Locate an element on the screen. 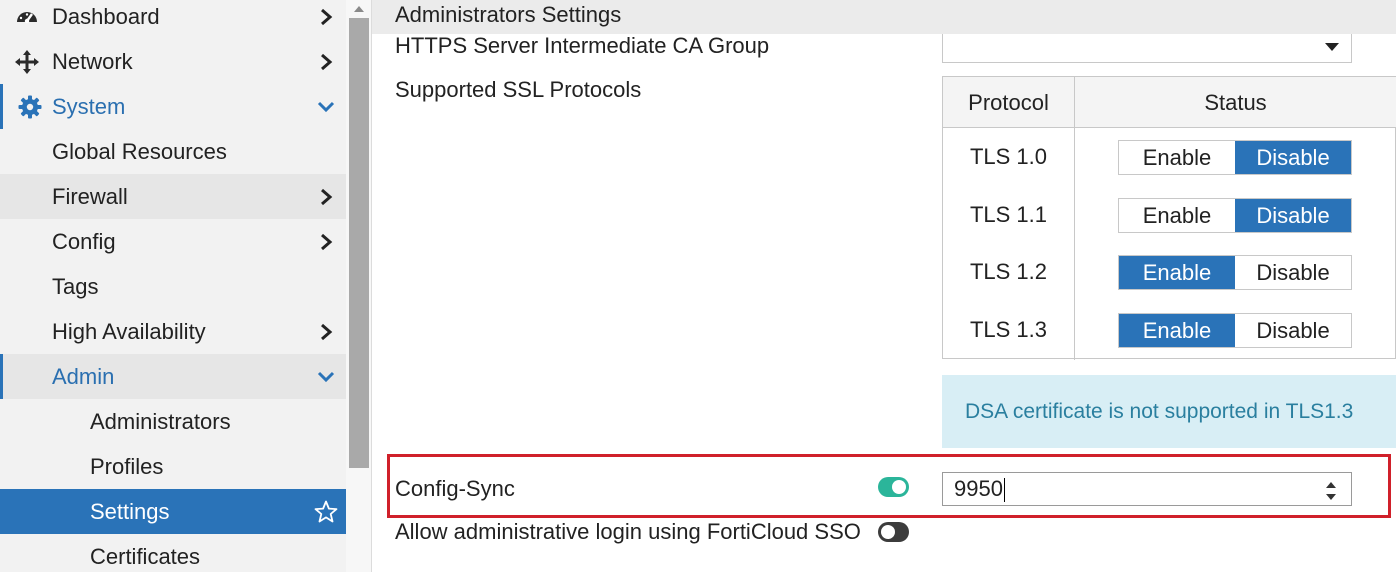 This screenshot has width=1396, height=572. tls11-disable-button: Disable is located at coordinates (1293, 215).